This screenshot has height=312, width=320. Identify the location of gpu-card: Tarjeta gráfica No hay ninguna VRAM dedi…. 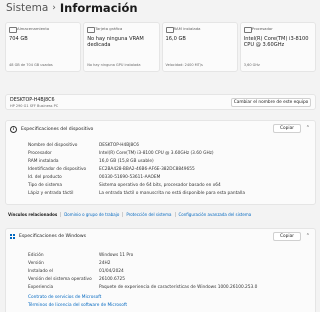
(121, 47).